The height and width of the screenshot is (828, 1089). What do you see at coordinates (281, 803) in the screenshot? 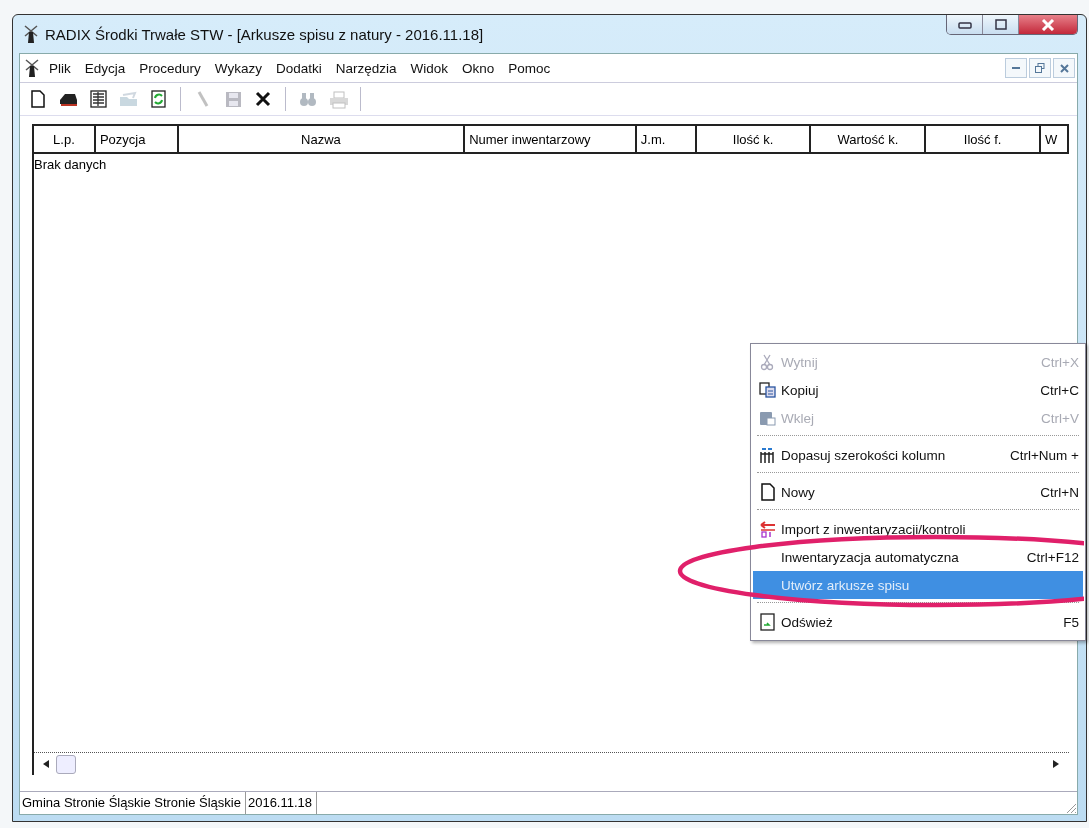
I see `status-text: 2016.11.18` at bounding box center [281, 803].